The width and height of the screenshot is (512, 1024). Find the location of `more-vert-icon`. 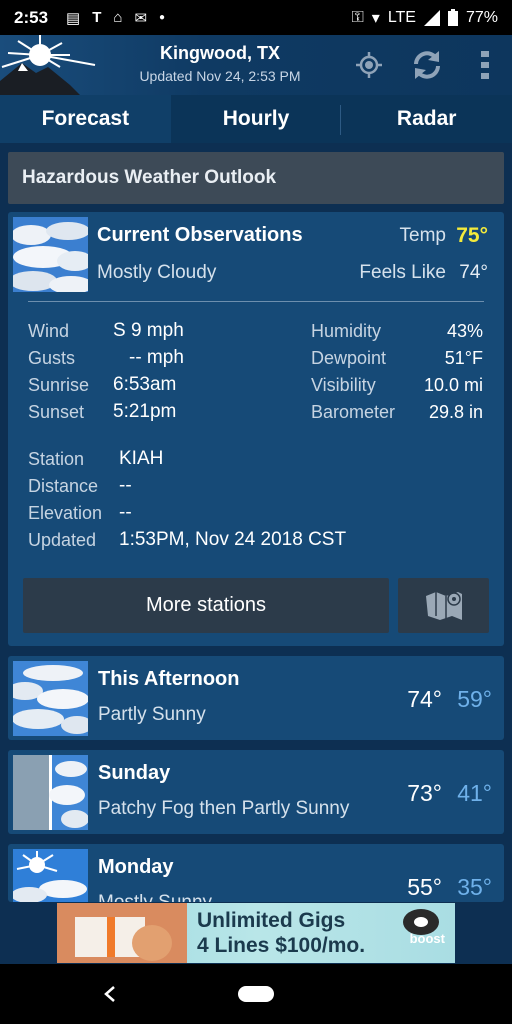

more-vert-icon is located at coordinates (485, 65).